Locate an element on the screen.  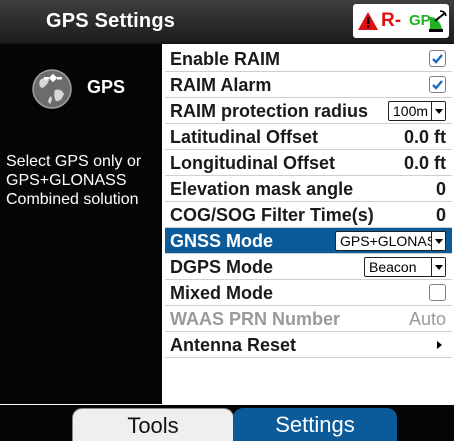
warning-triangle-icon is located at coordinates (368, 21).